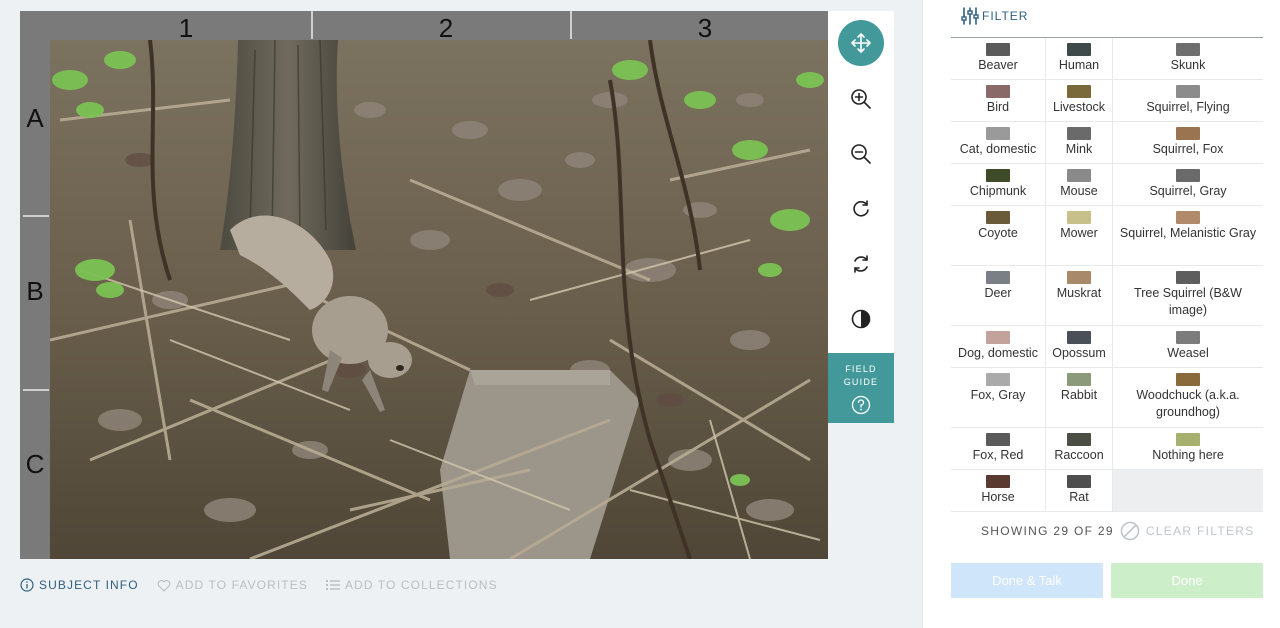 The height and width of the screenshot is (628, 1280). What do you see at coordinates (1047, 531) in the screenshot?
I see `showing-count: SHOWING 29 OF 29` at bounding box center [1047, 531].